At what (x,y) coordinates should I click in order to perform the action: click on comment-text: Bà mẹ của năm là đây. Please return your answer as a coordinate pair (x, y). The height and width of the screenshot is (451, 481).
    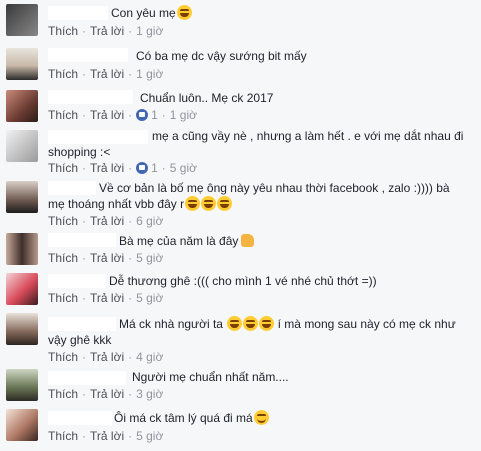
    Looking at the image, I should click on (187, 241).